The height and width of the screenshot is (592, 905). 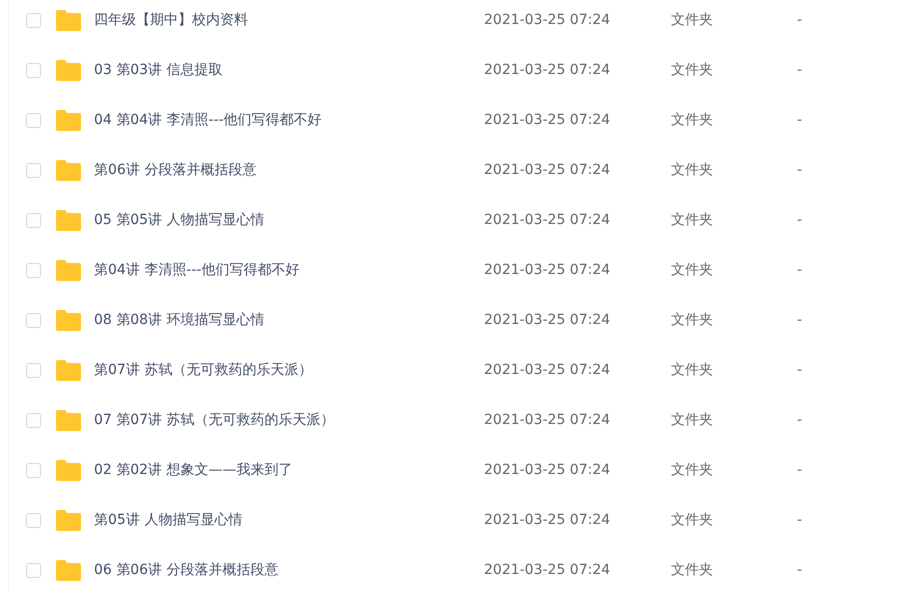 What do you see at coordinates (289, 70) in the screenshot?
I see `file-name: 03 第03讲 信息提取` at bounding box center [289, 70].